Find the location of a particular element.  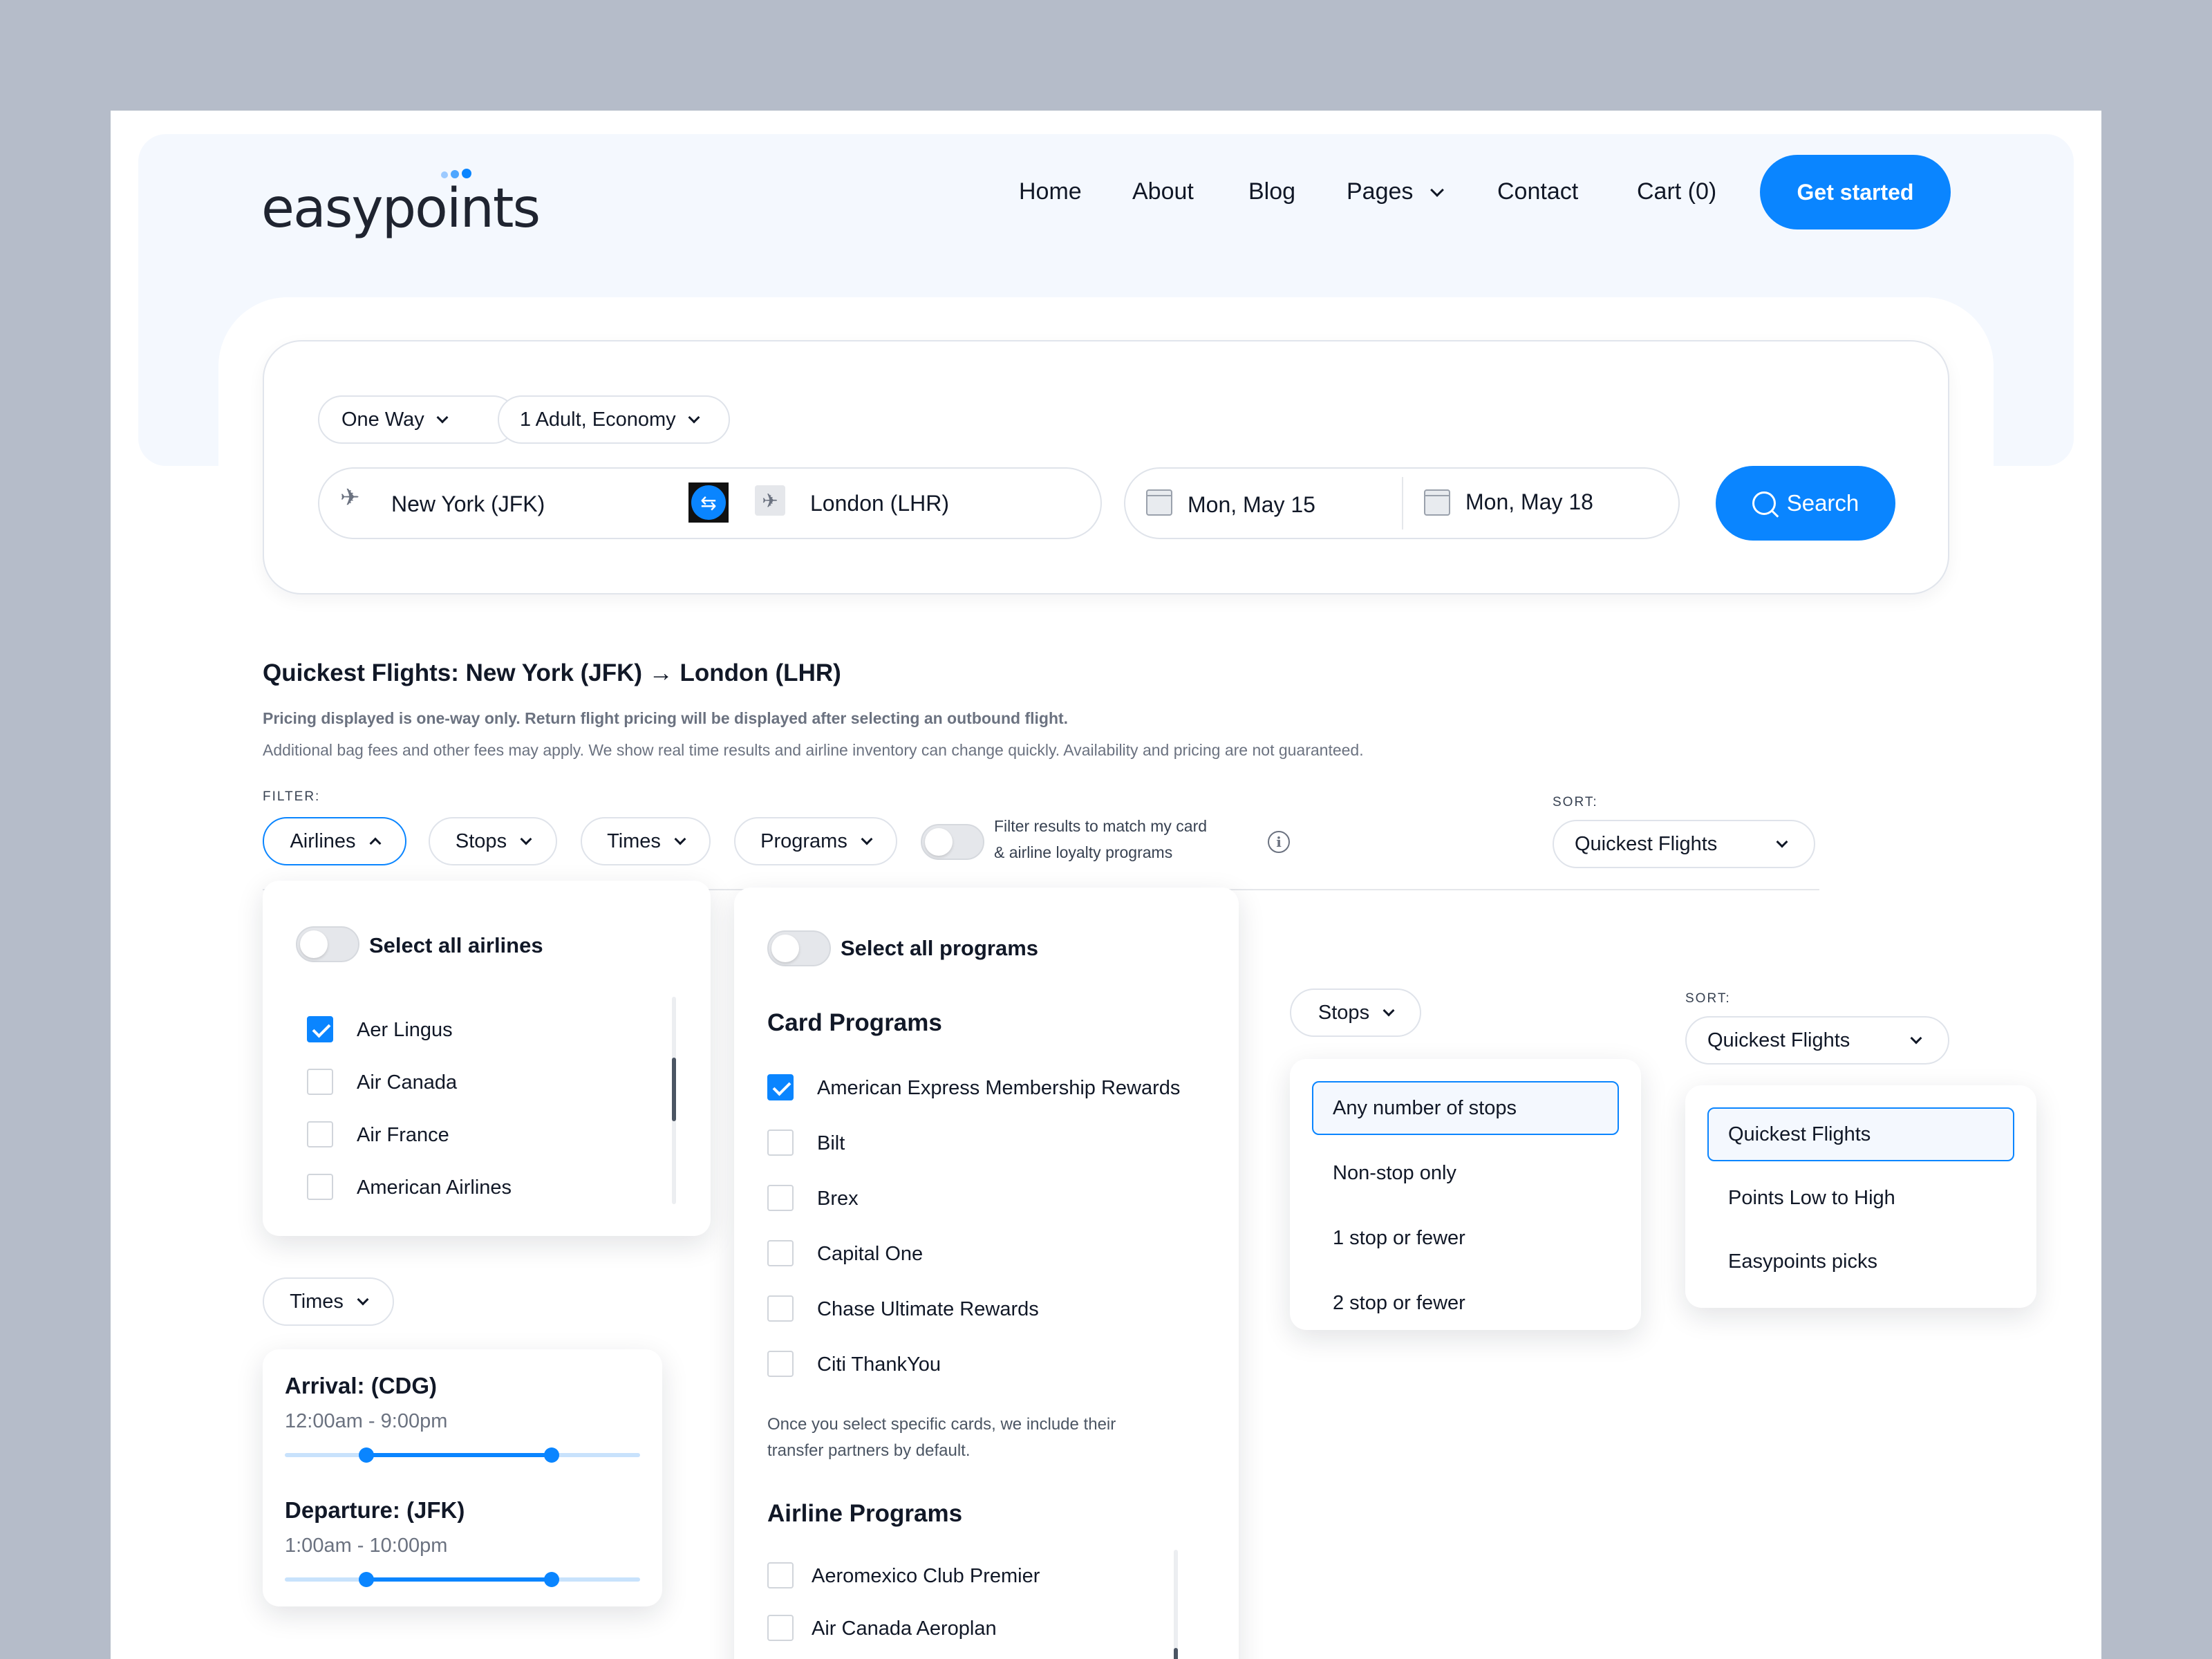

departure-time-range: 1:00am - 10:00pm is located at coordinates (366, 1546).